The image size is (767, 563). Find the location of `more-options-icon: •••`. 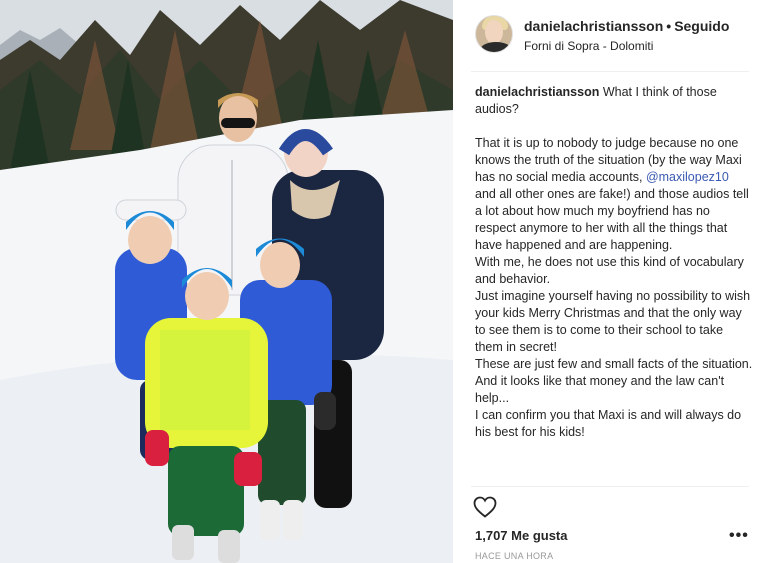

more-options-icon: ••• is located at coordinates (739, 536).